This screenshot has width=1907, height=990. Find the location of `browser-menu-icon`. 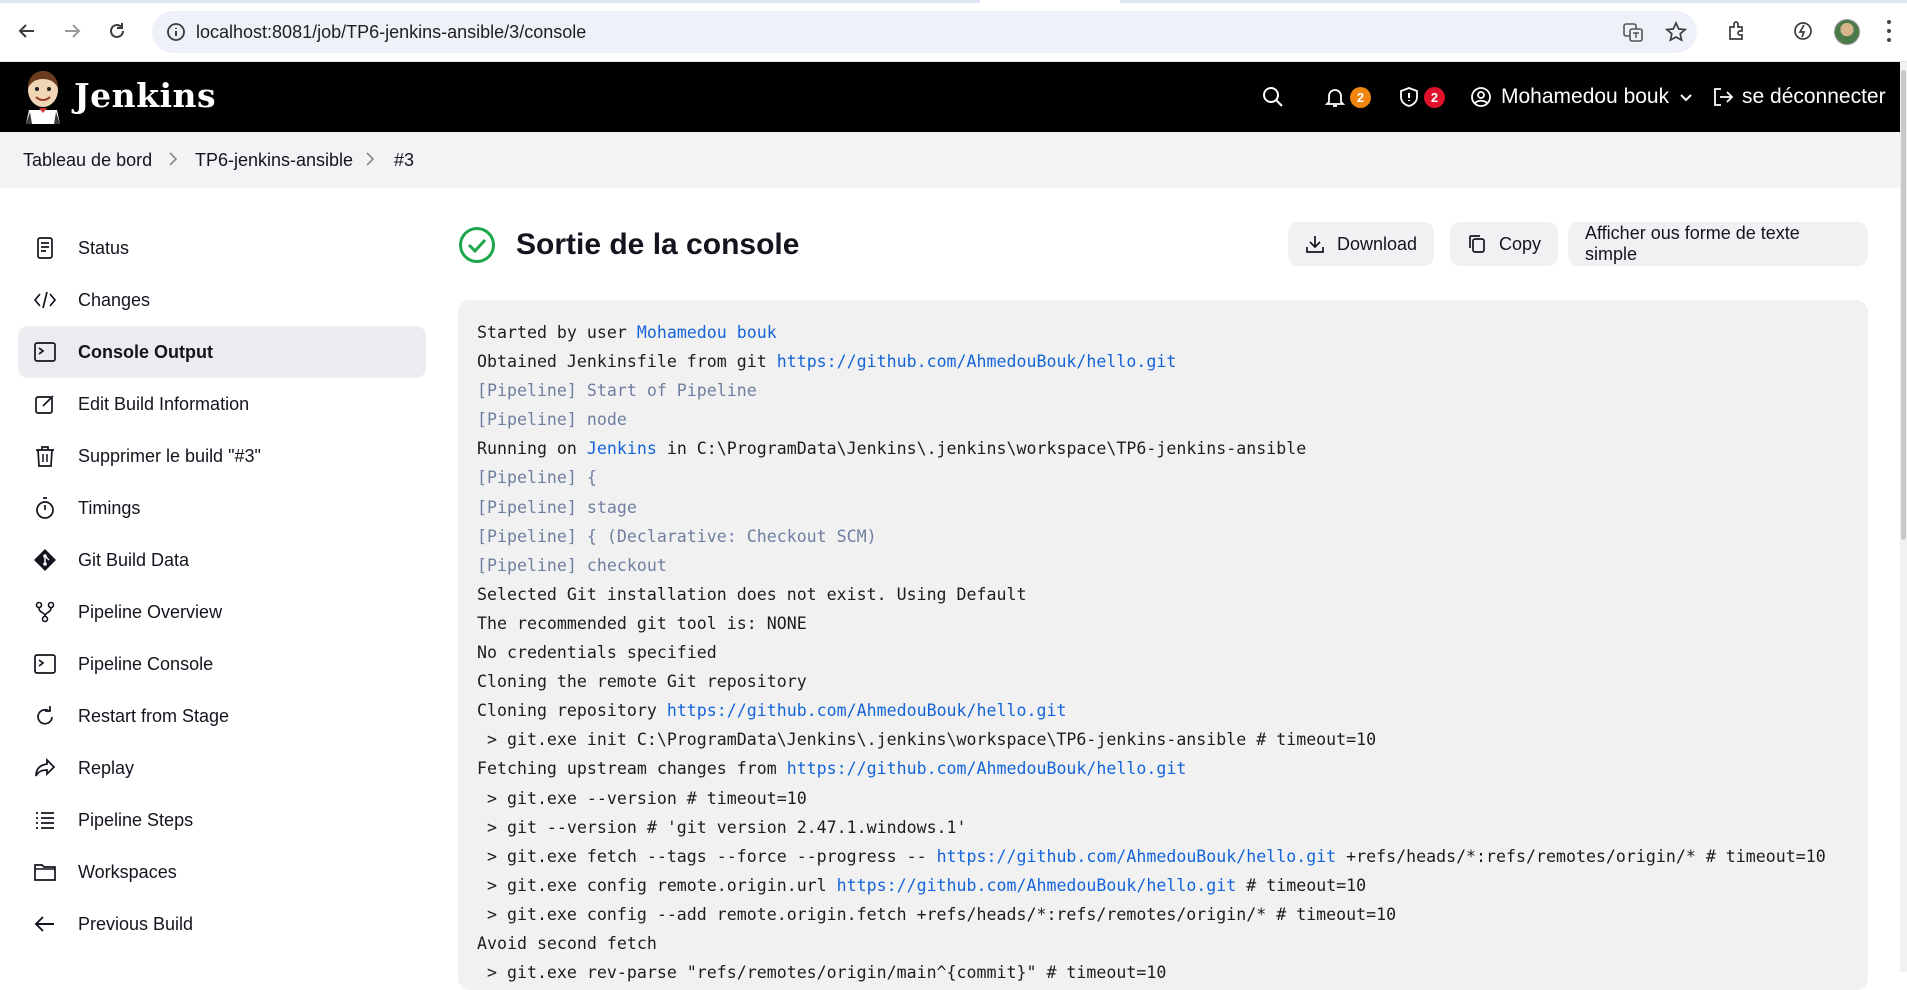

browser-menu-icon is located at coordinates (1889, 31).